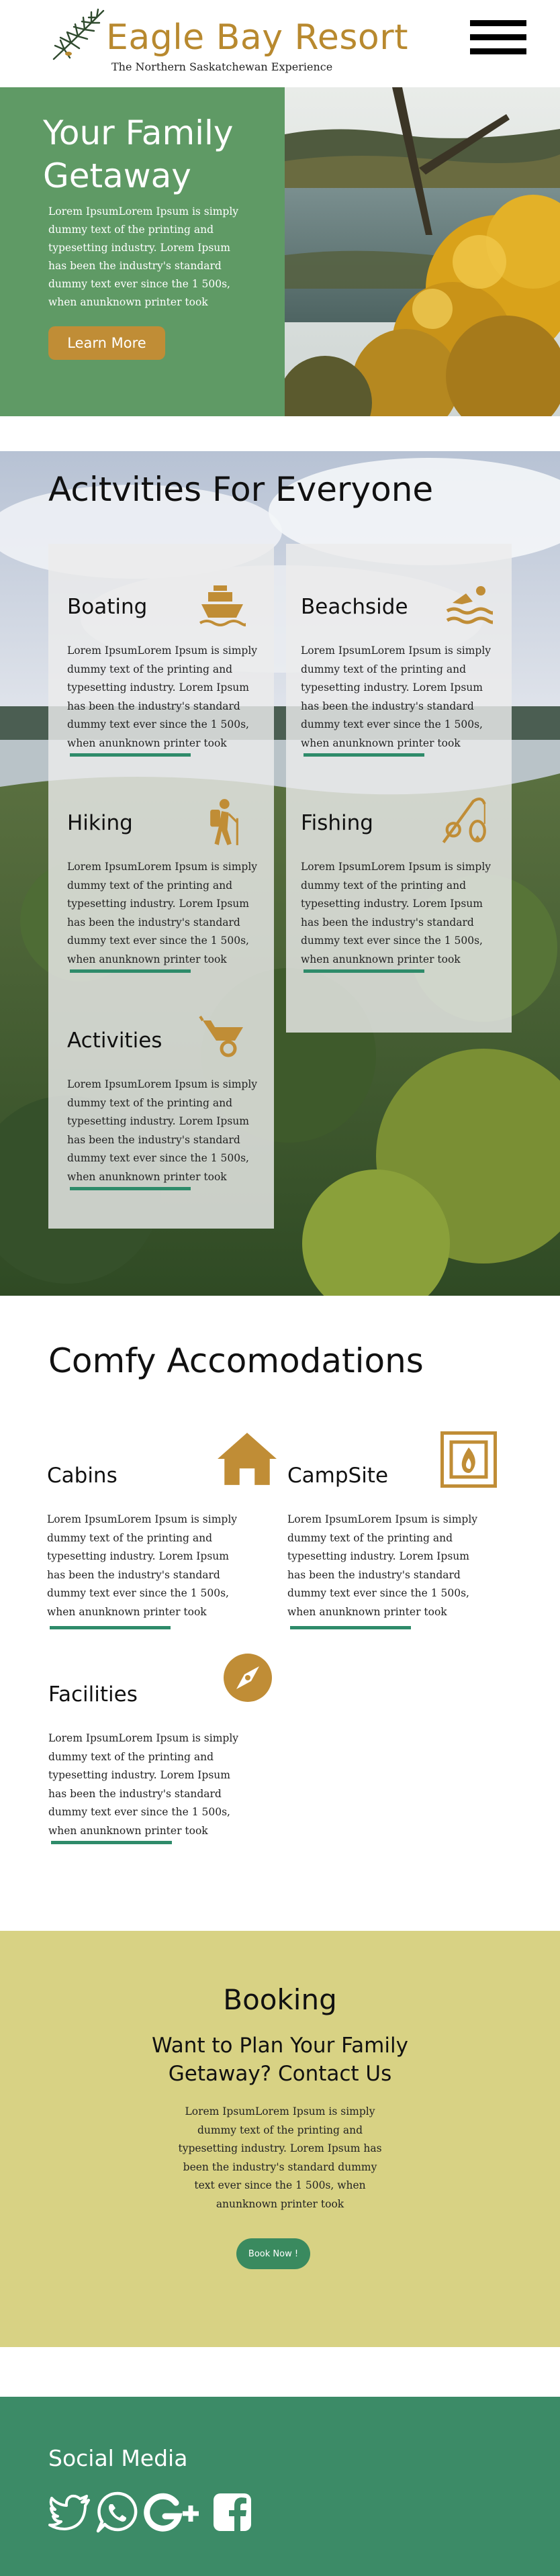  What do you see at coordinates (107, 607) in the screenshot?
I see `tile-title: Boating` at bounding box center [107, 607].